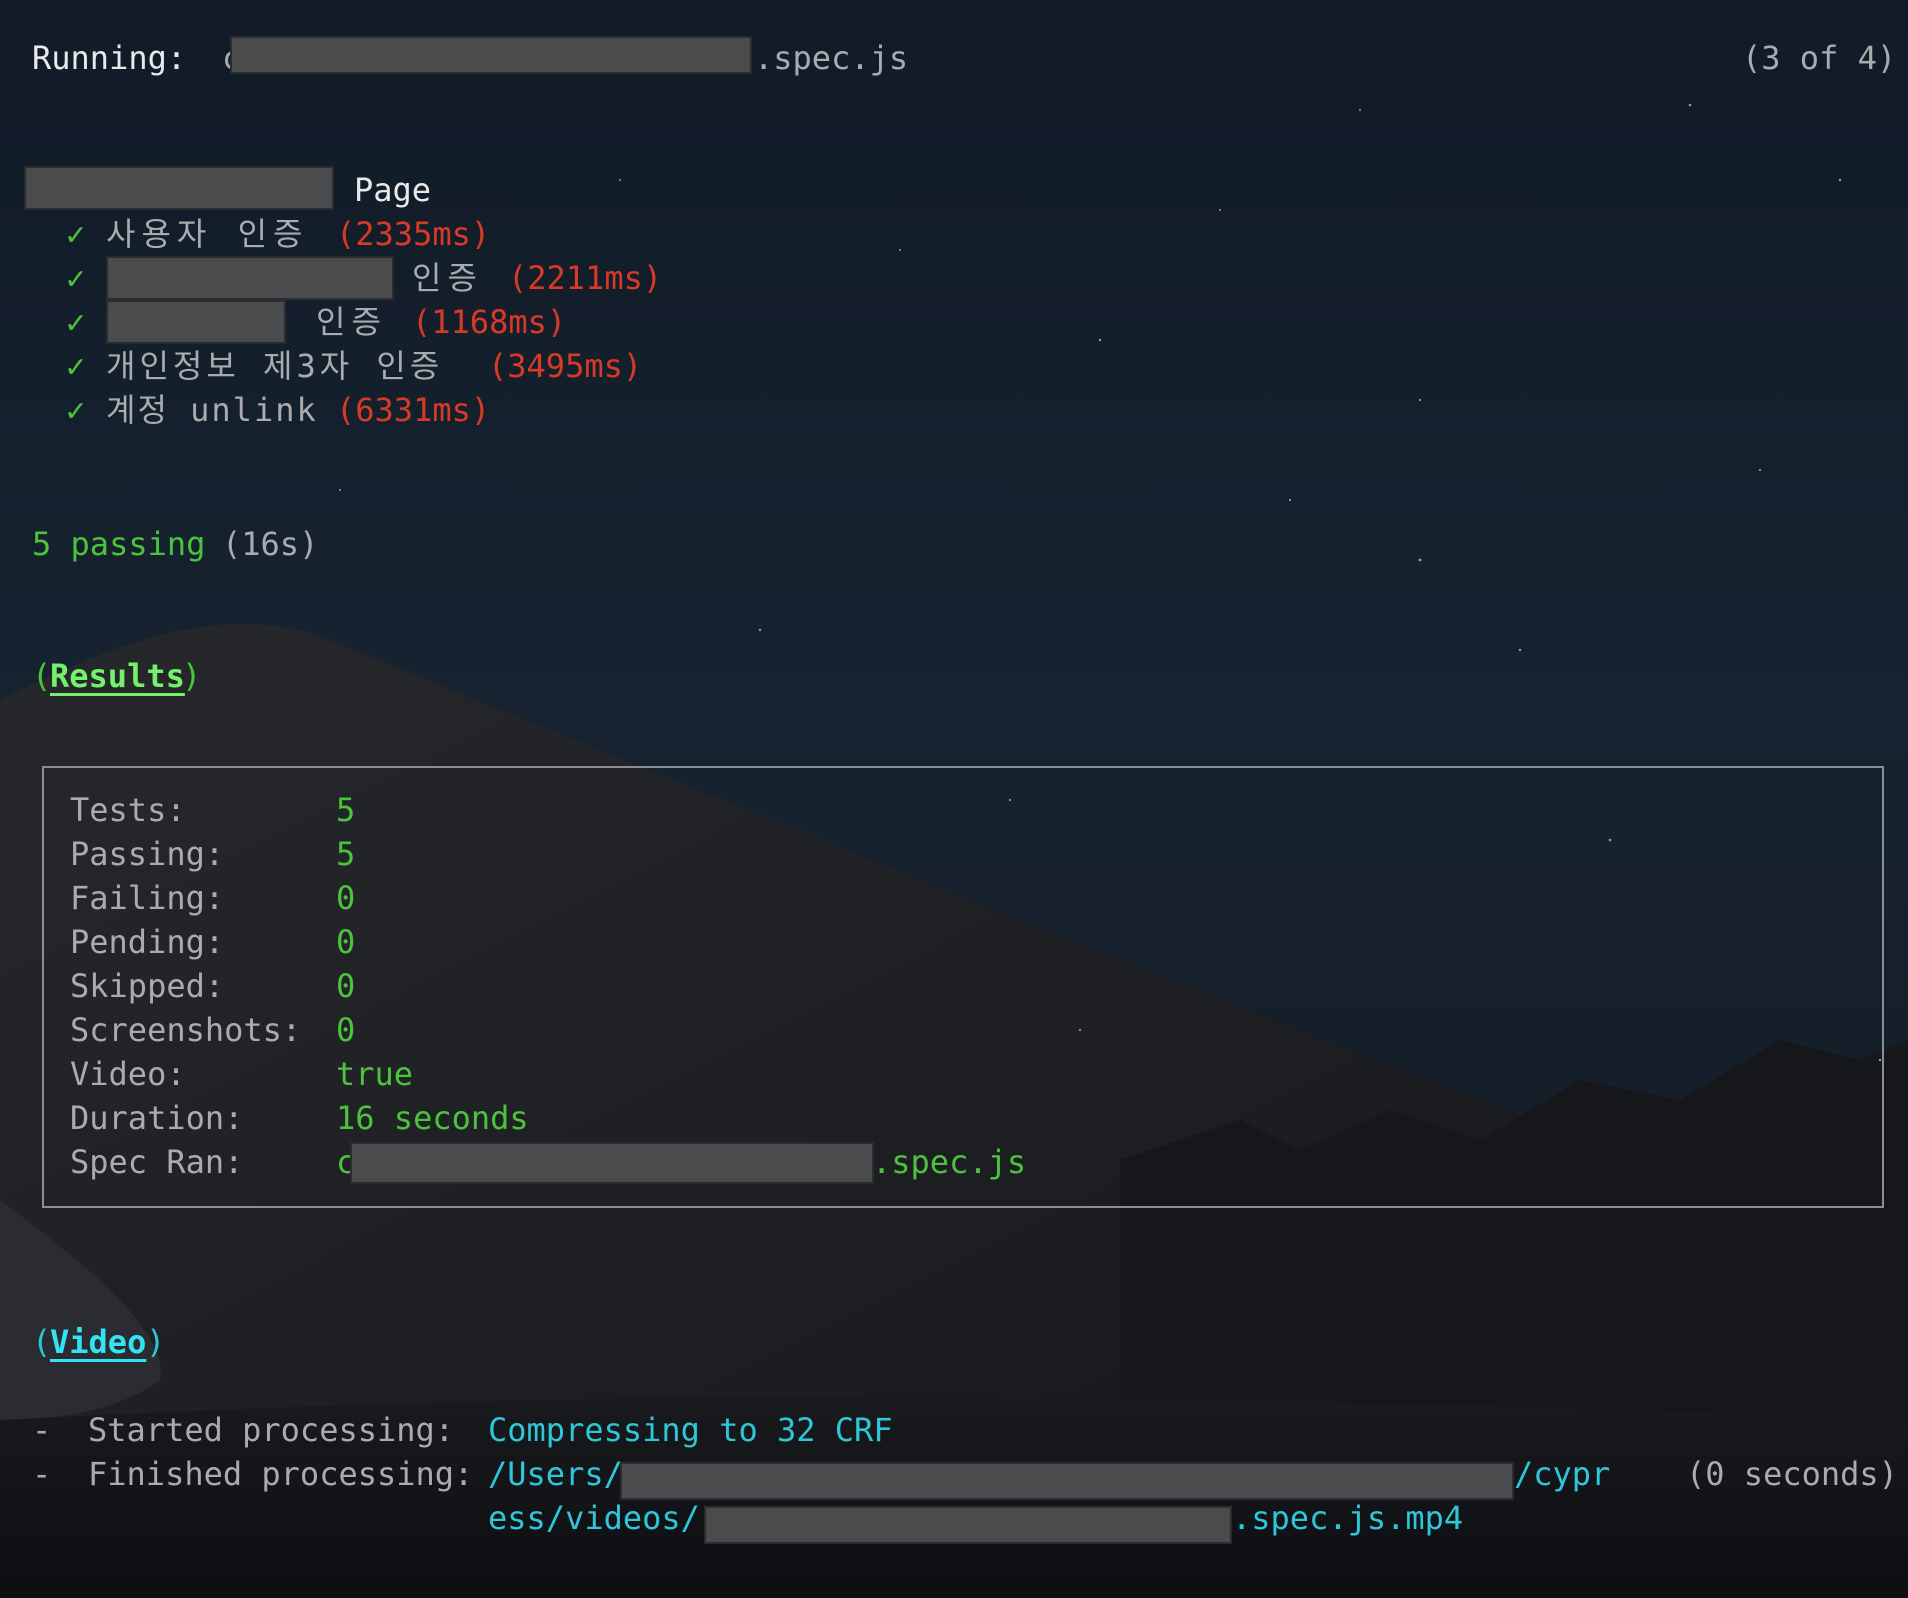  What do you see at coordinates (271, 1430) in the screenshot?
I see `started-label: Started processing:` at bounding box center [271, 1430].